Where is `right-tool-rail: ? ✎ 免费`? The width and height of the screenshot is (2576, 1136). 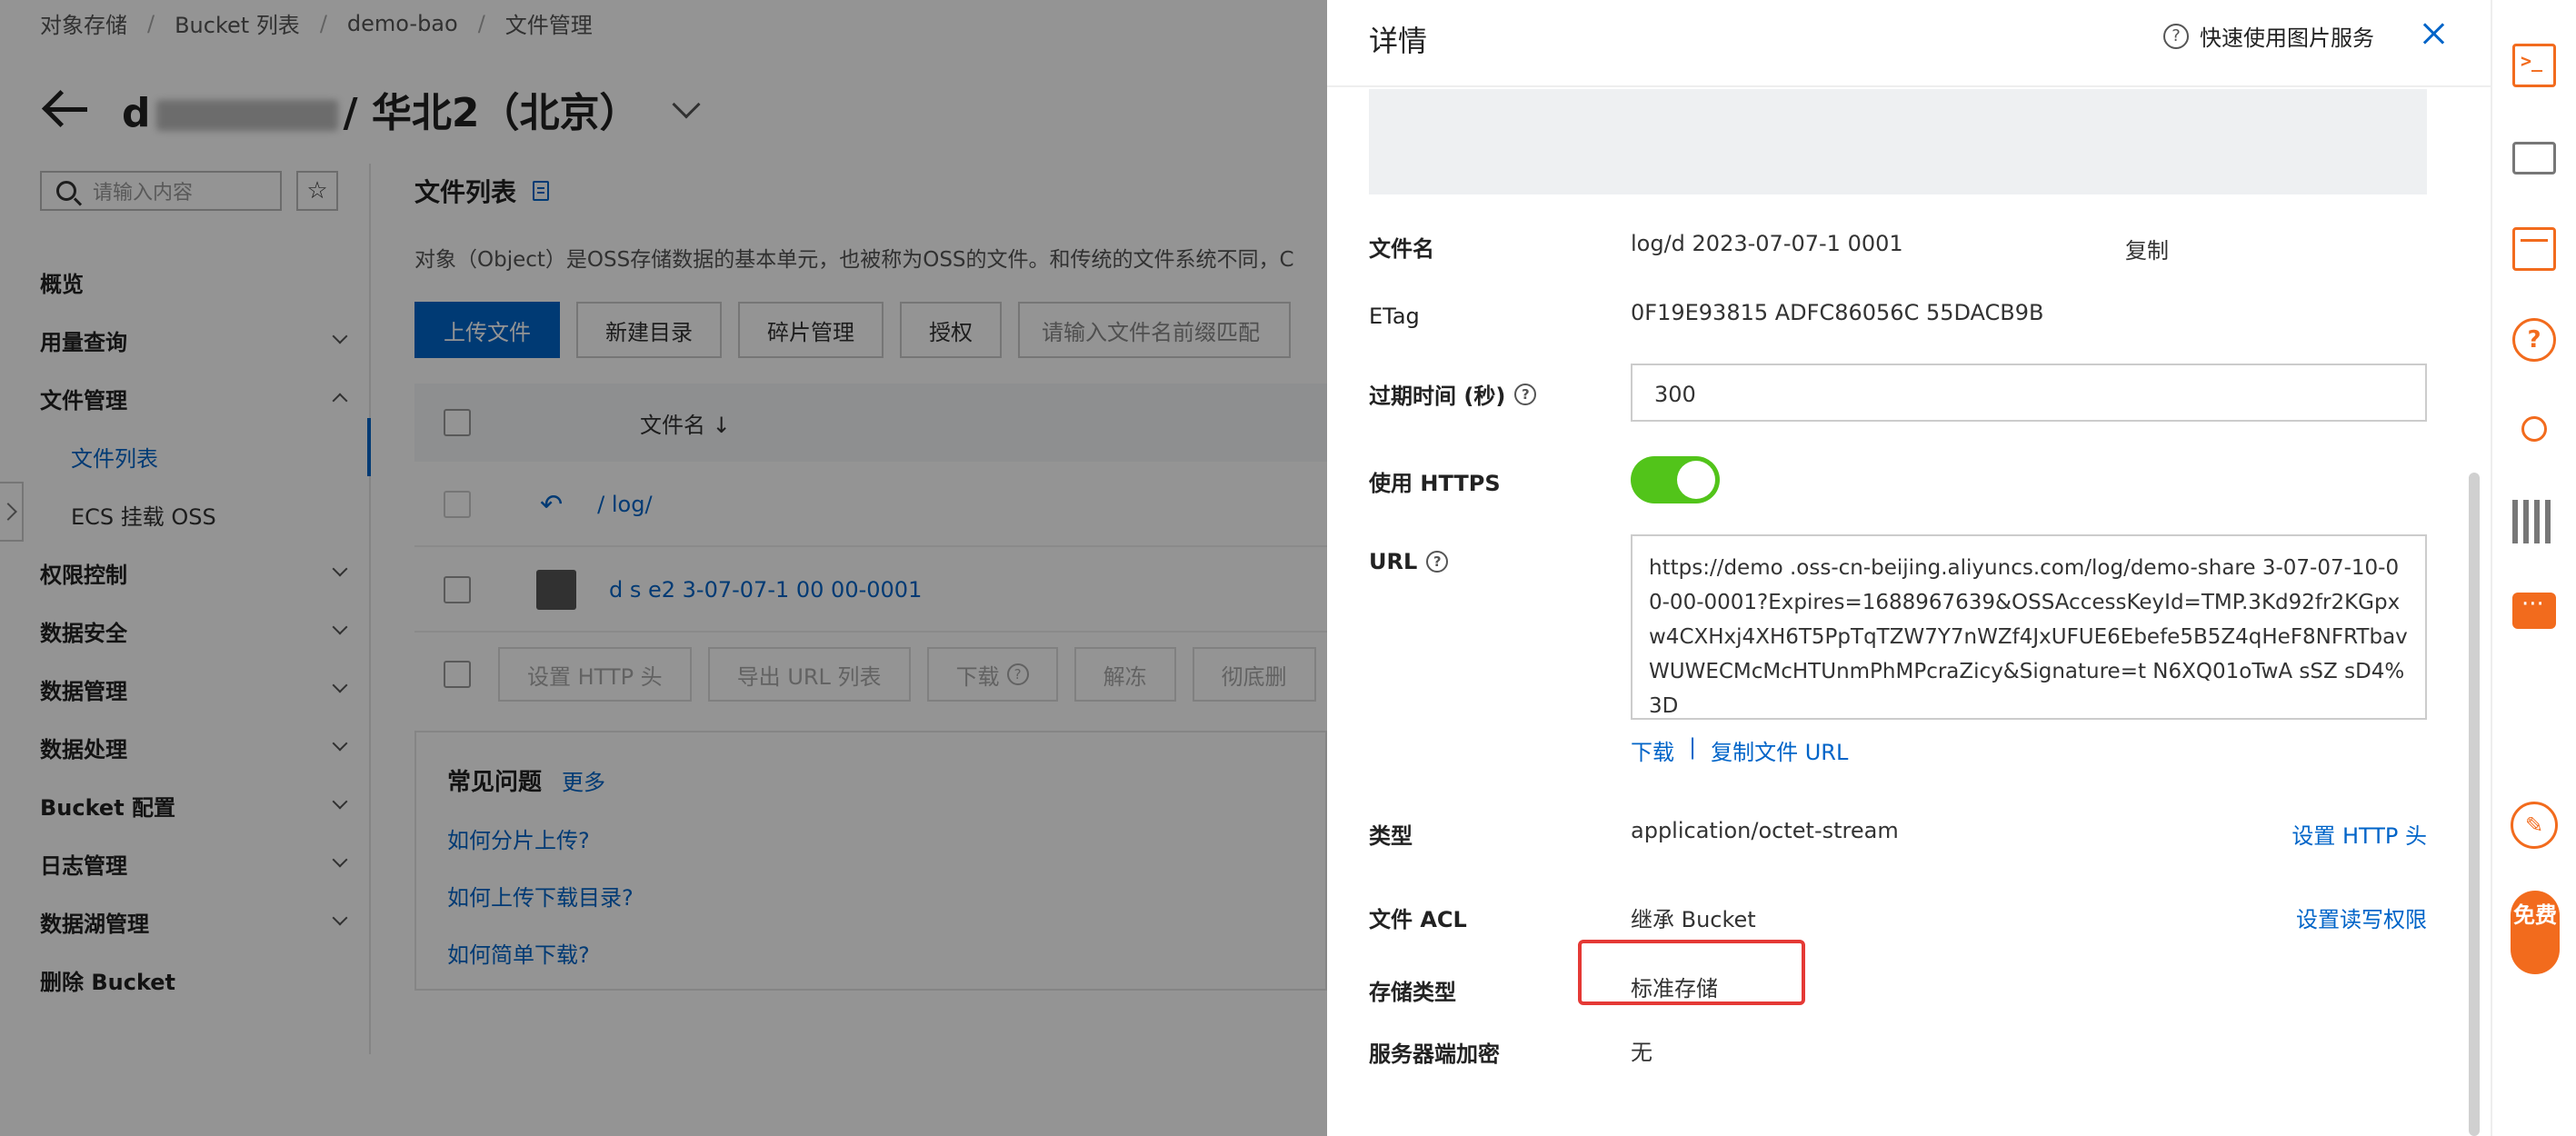 right-tool-rail: ? ✎ 免费 is located at coordinates (2533, 568).